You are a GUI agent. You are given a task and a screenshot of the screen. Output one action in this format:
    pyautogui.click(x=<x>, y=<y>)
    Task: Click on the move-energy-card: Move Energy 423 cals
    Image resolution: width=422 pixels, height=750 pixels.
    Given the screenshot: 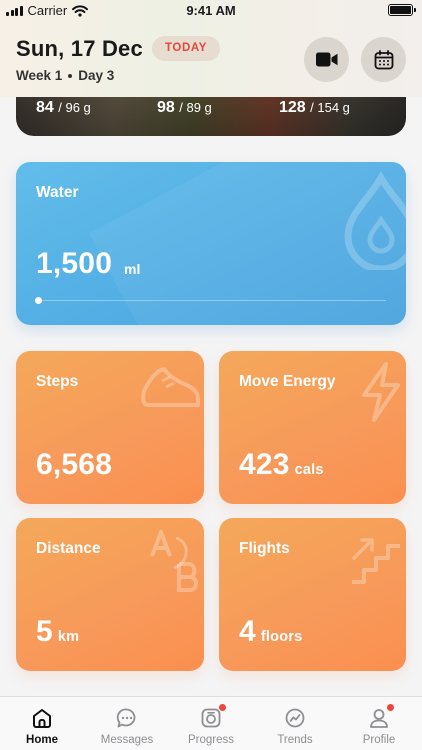 What is the action you would take?
    pyautogui.click(x=312, y=427)
    